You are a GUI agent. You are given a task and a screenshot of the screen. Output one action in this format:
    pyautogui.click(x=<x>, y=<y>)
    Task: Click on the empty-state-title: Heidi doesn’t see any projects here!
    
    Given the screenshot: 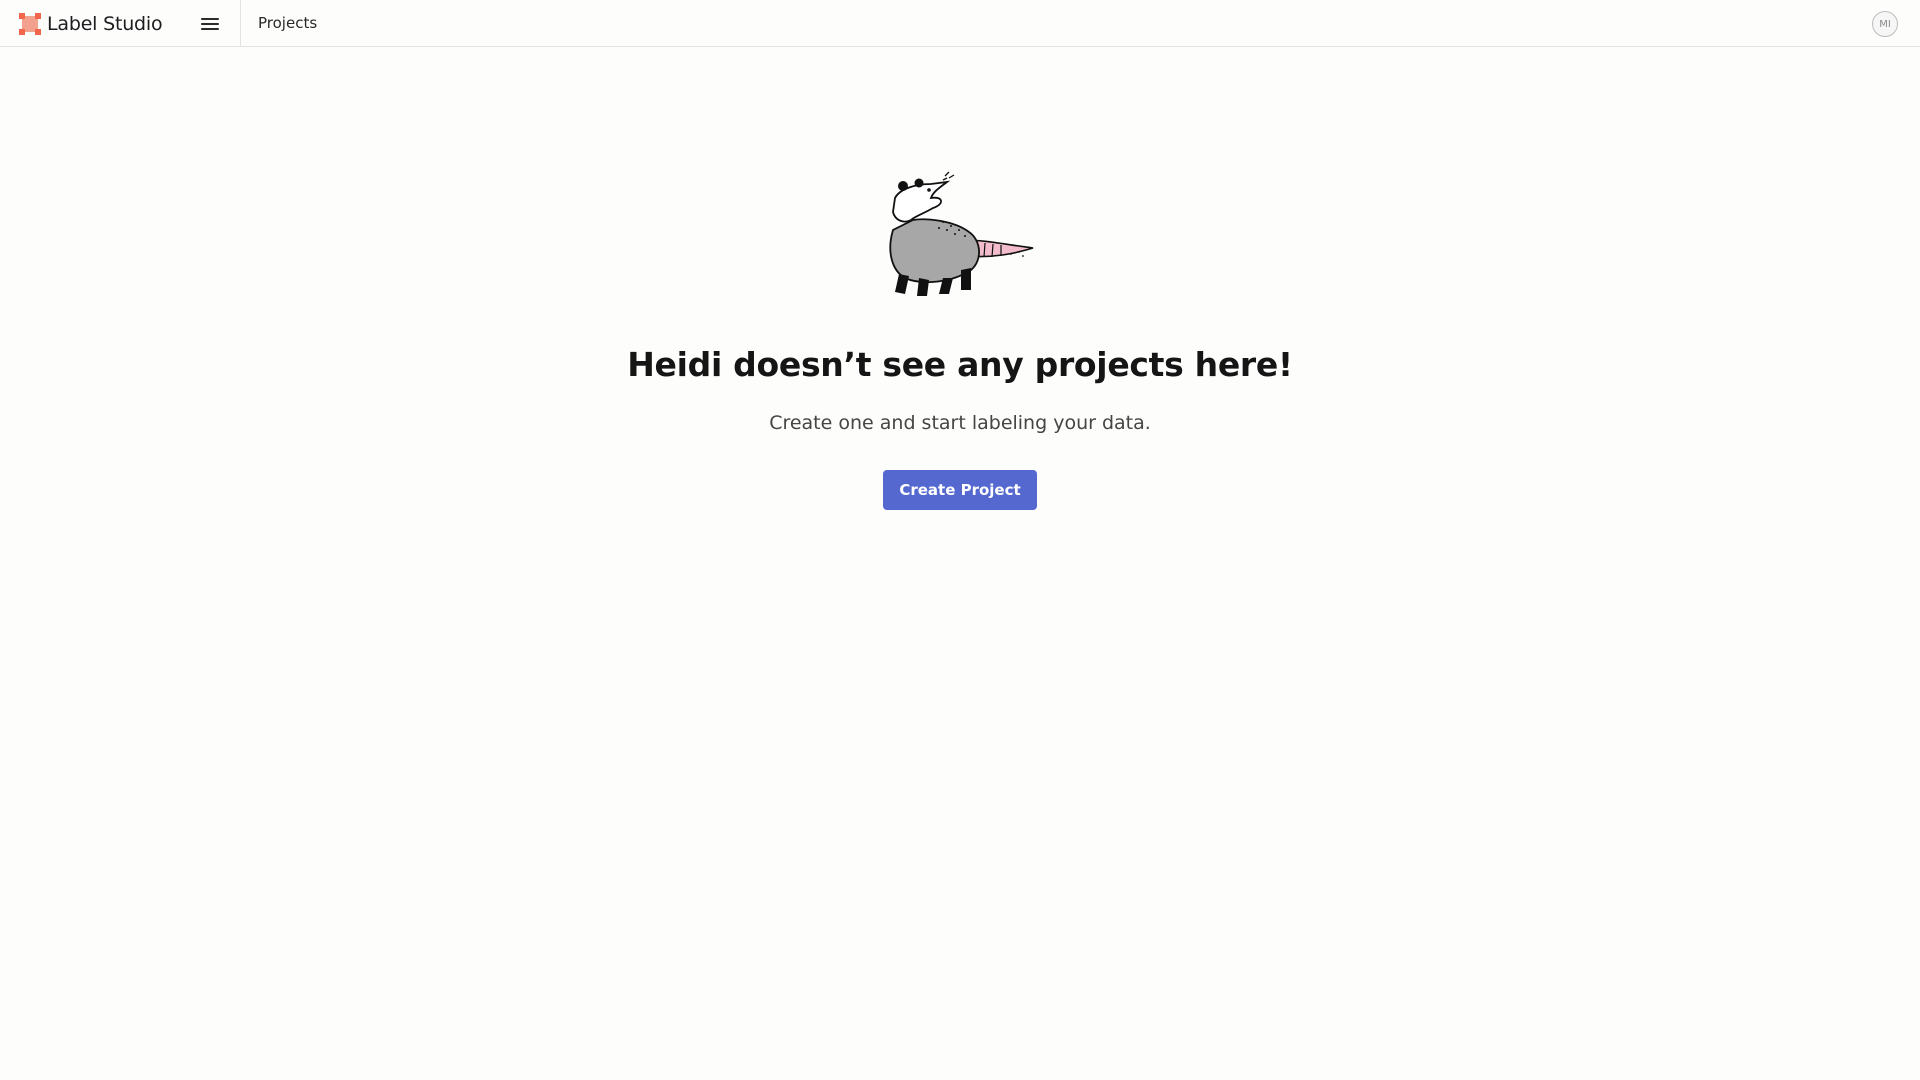 What is the action you would take?
    pyautogui.click(x=960, y=364)
    